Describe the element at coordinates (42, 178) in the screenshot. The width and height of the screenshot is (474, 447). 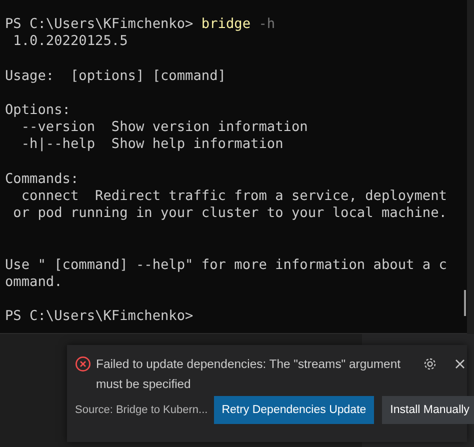
I see `output-line: Commands:` at that location.